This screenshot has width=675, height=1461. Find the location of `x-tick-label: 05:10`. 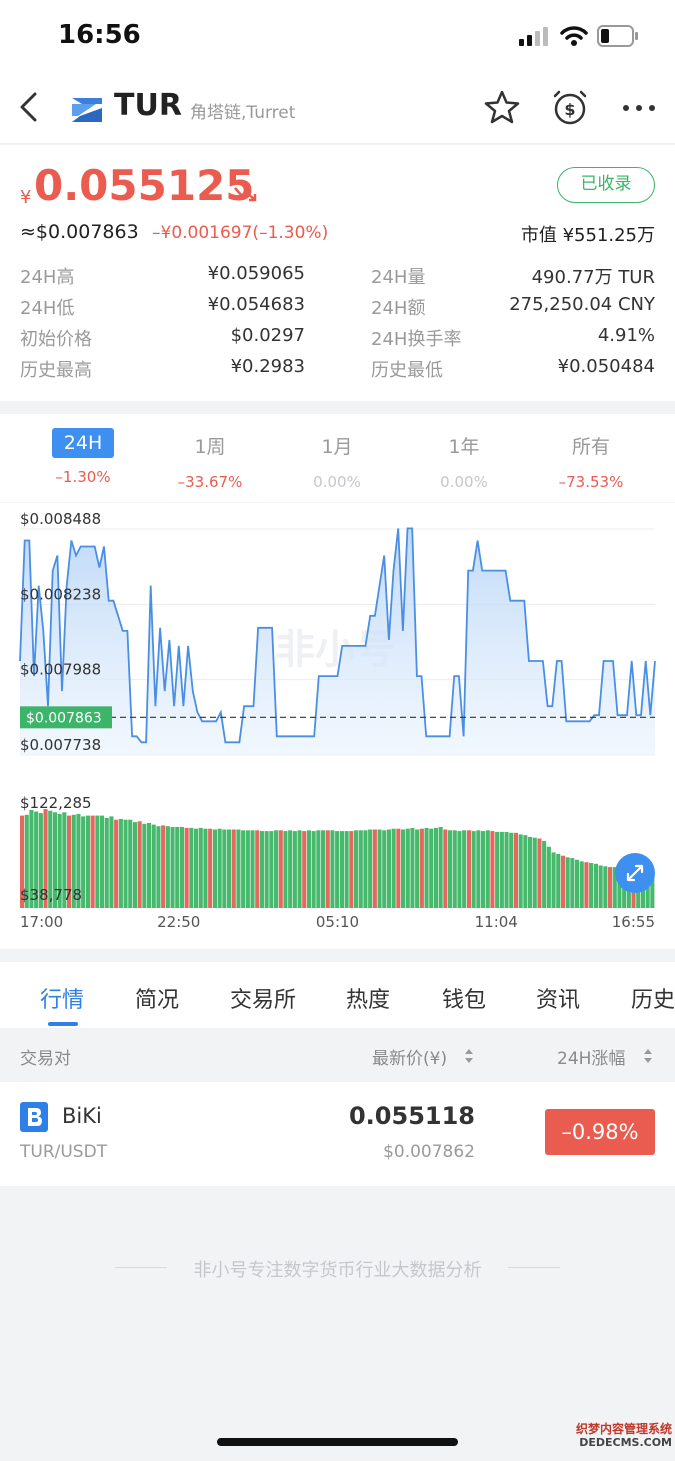

x-tick-label: 05:10 is located at coordinates (337, 922).